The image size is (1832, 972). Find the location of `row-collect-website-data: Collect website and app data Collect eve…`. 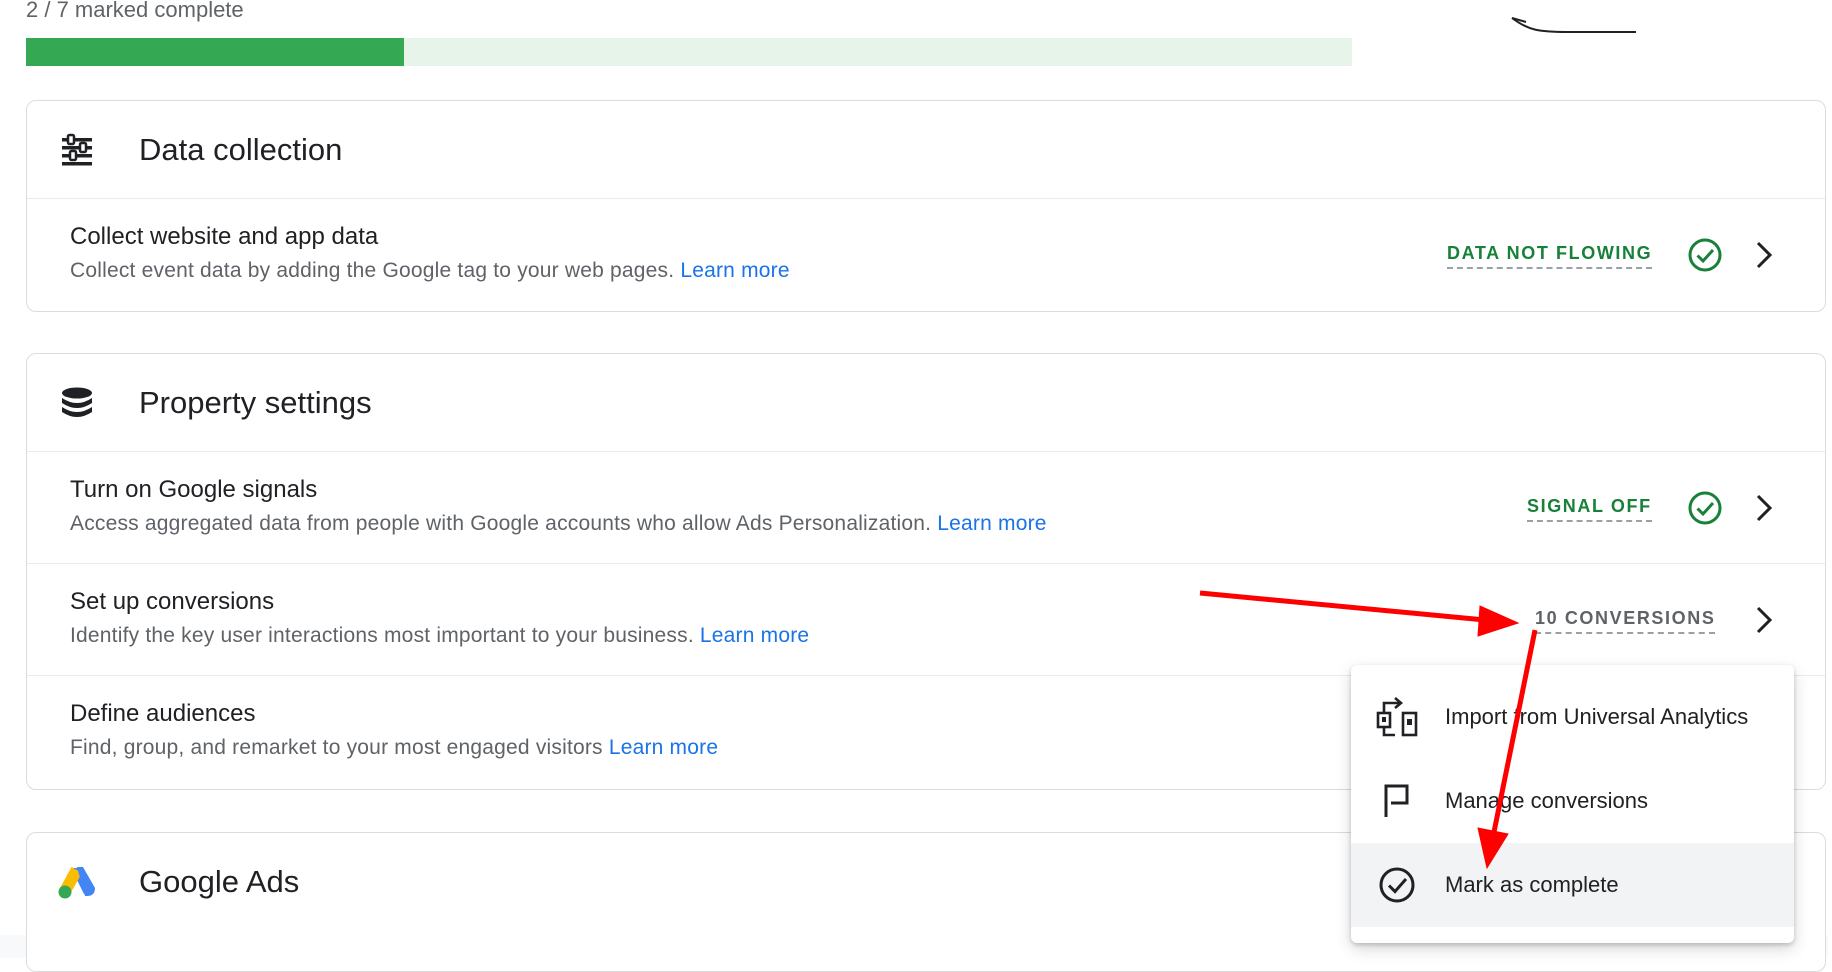

row-collect-website-data: Collect website and app data Collect eve… is located at coordinates (926, 255).